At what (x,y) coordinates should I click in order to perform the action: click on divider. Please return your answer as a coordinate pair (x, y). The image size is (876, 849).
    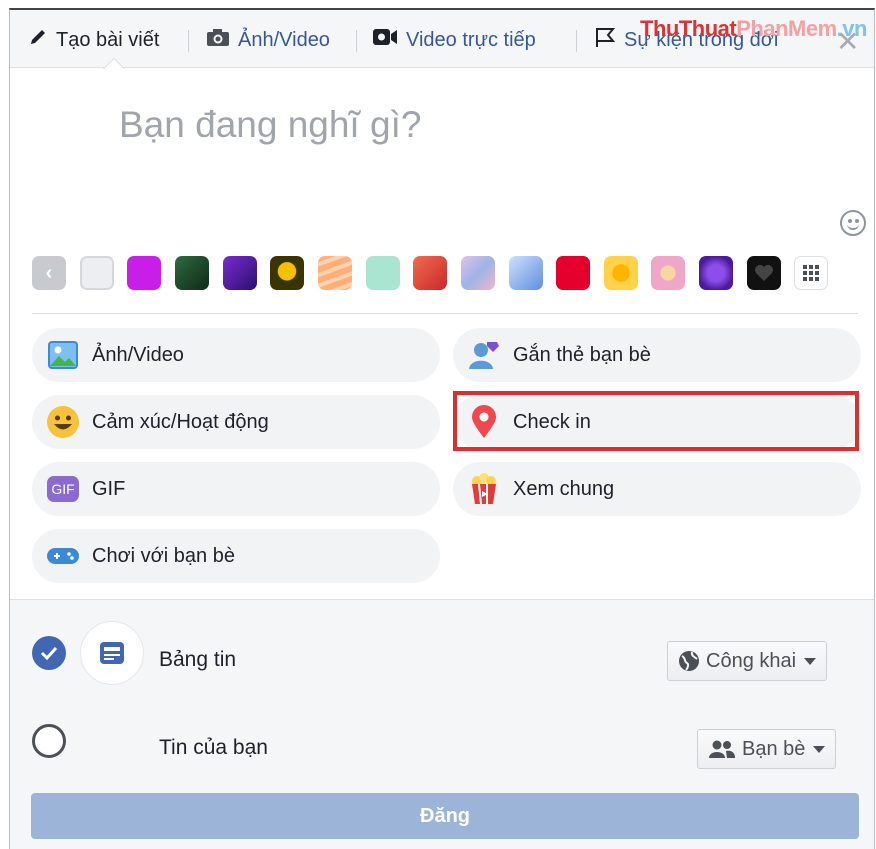
    Looking at the image, I should click on (445, 313).